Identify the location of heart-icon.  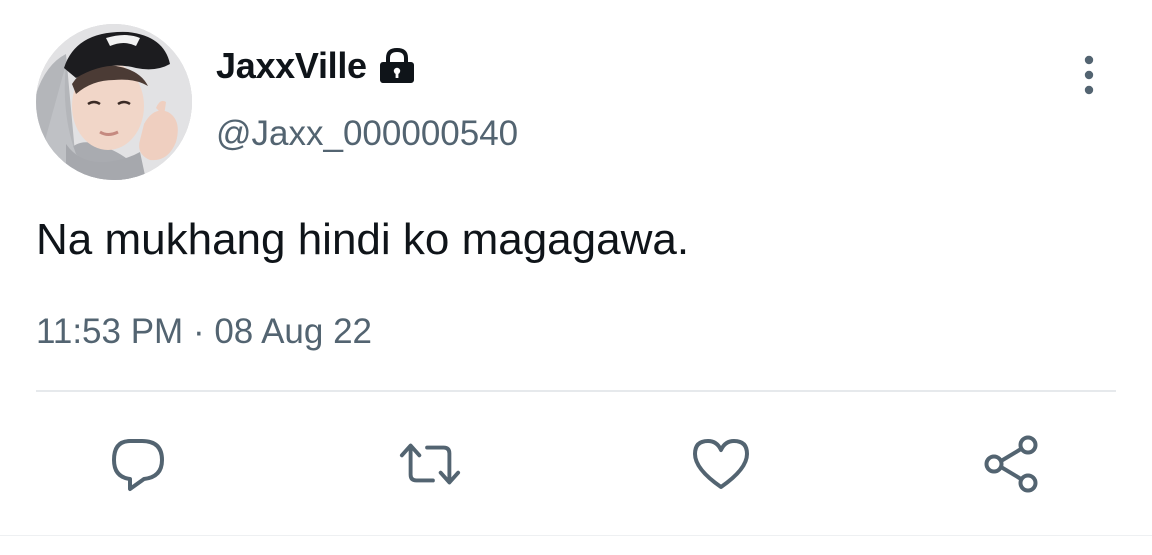
(721, 464).